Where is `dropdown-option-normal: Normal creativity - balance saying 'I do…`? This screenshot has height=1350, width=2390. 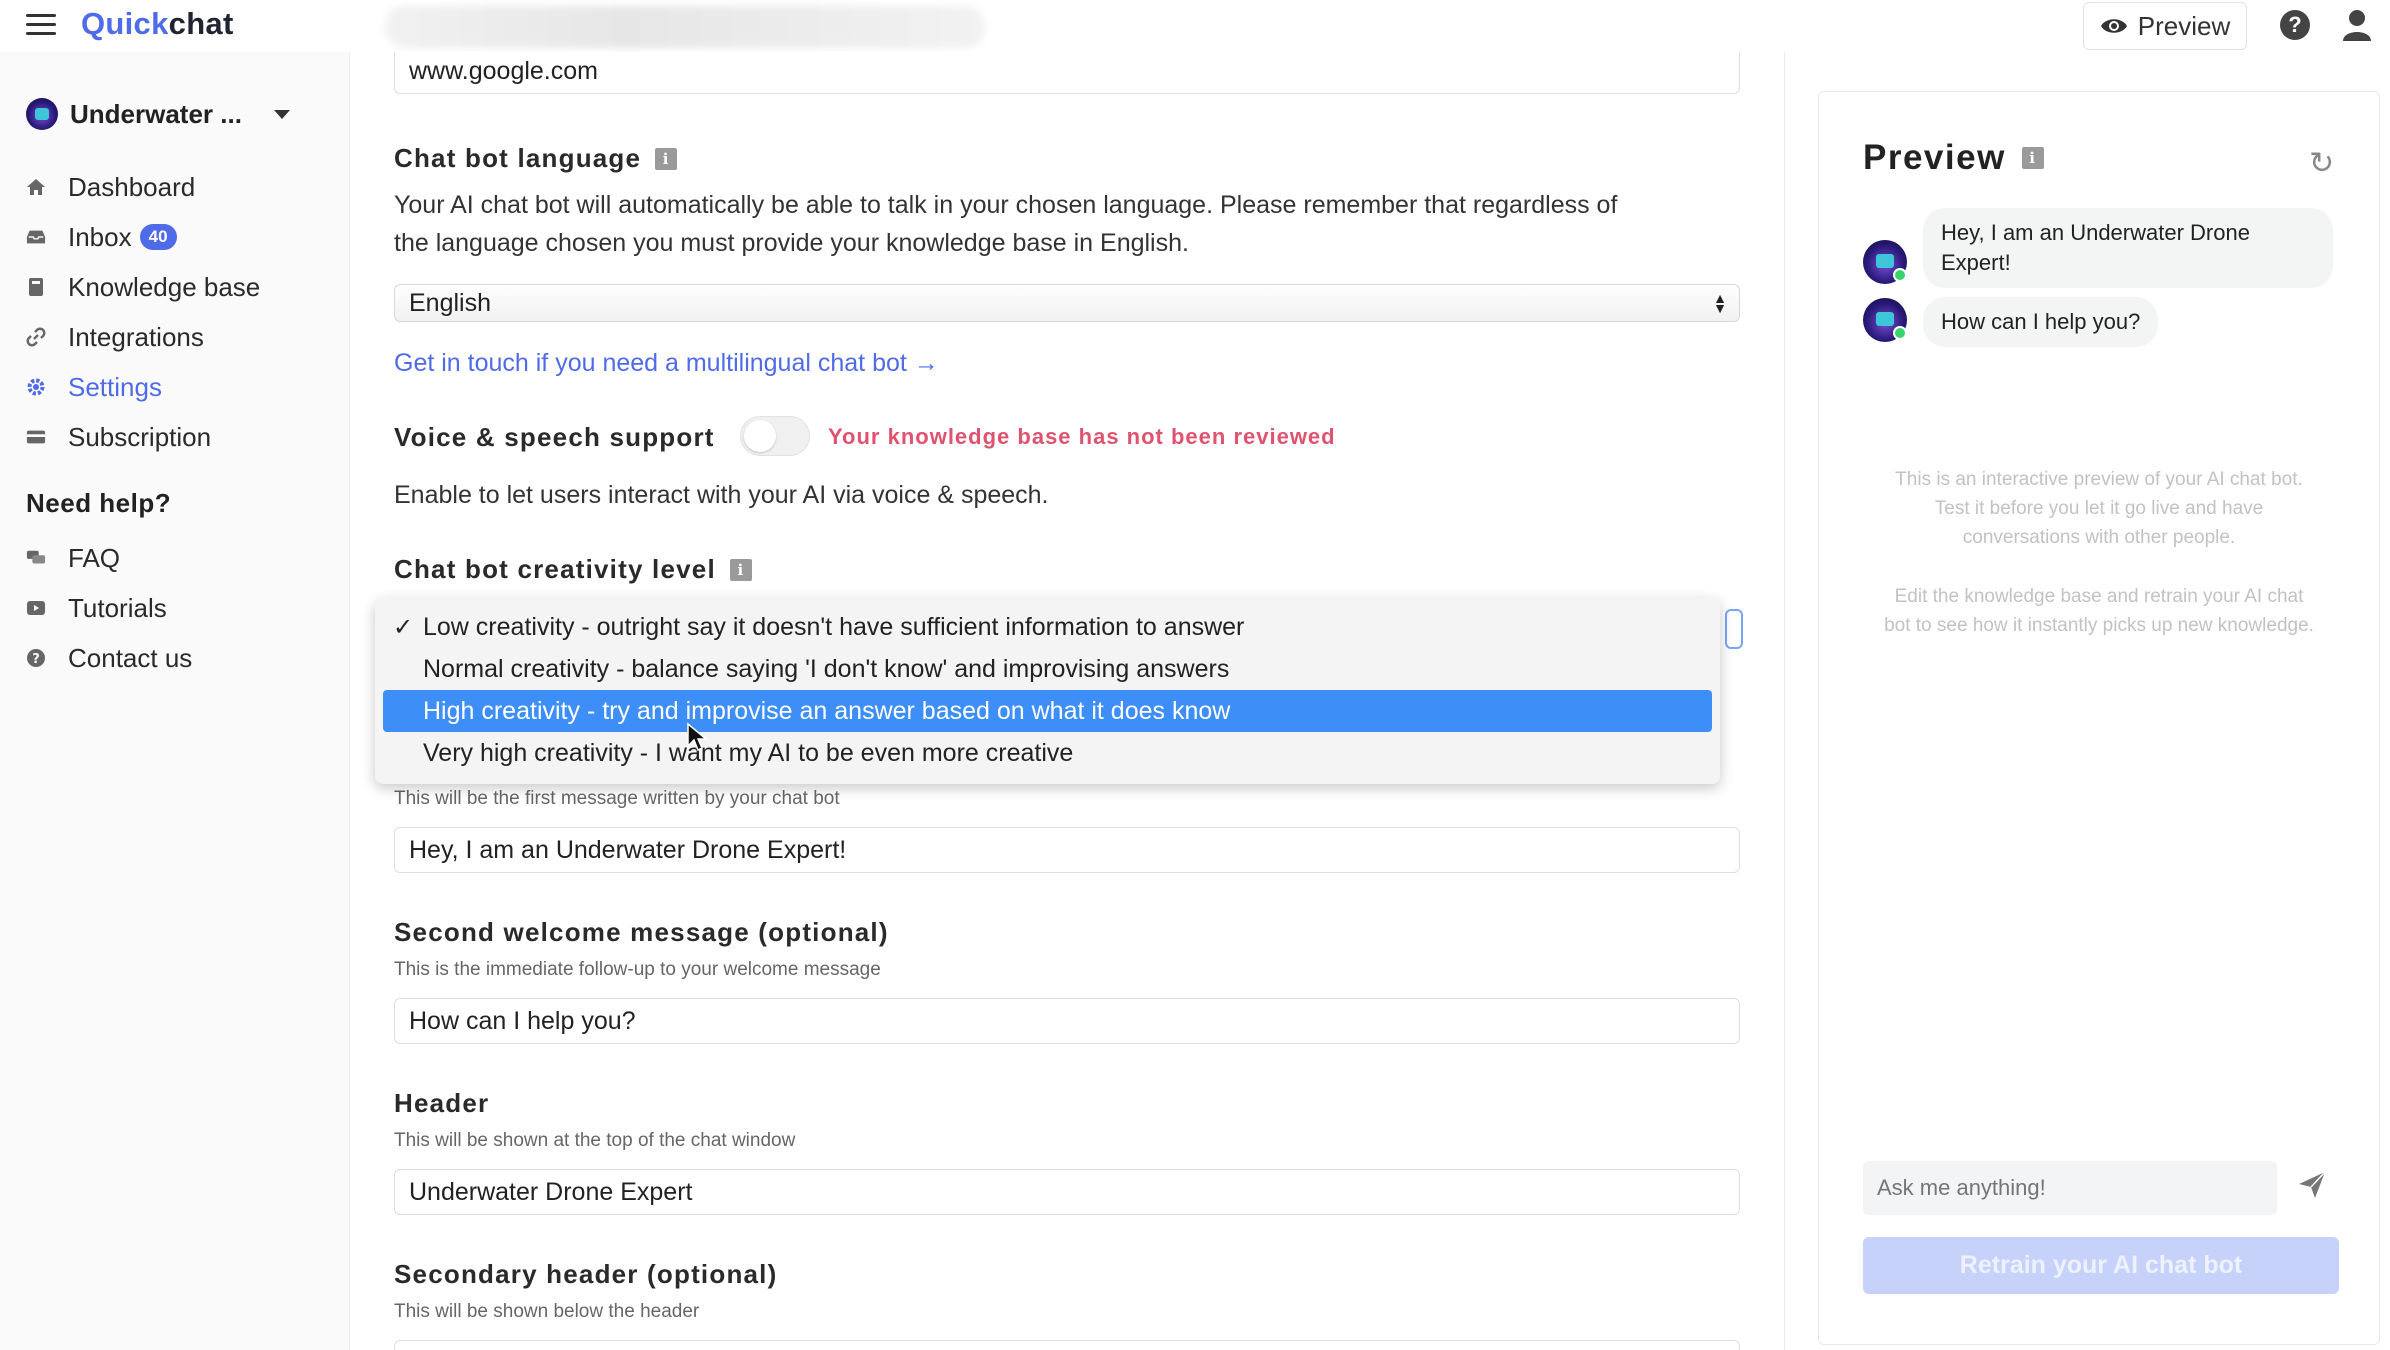 dropdown-option-normal: Normal creativity - balance saying 'I do… is located at coordinates (1047, 669).